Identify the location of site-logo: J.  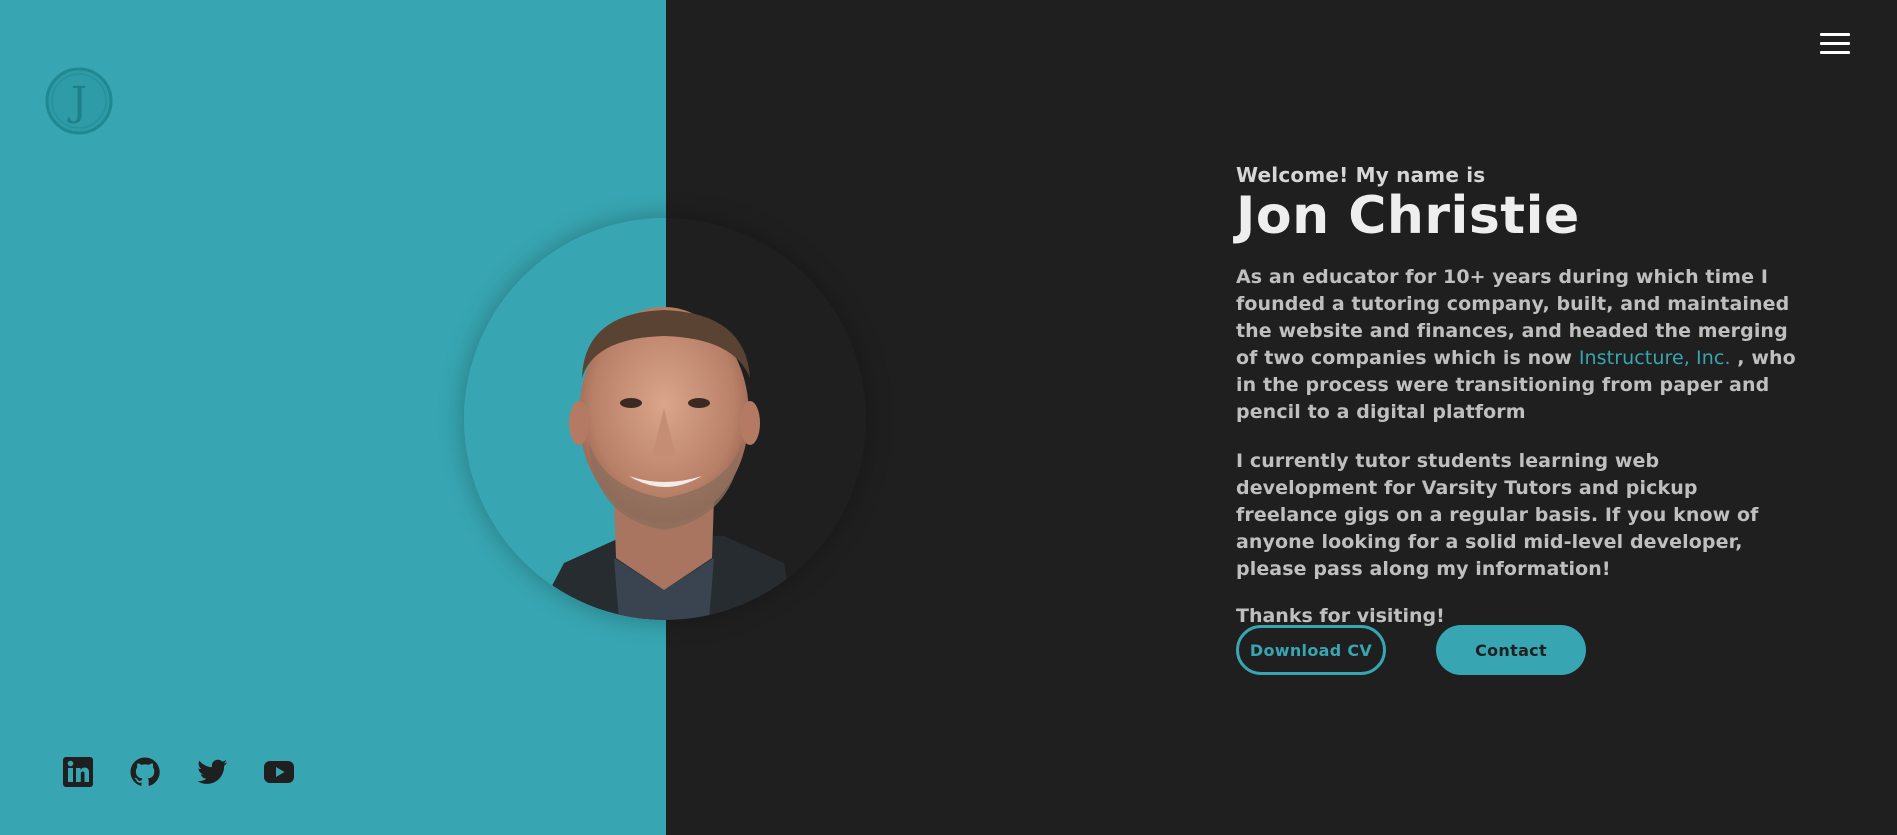
(79, 101).